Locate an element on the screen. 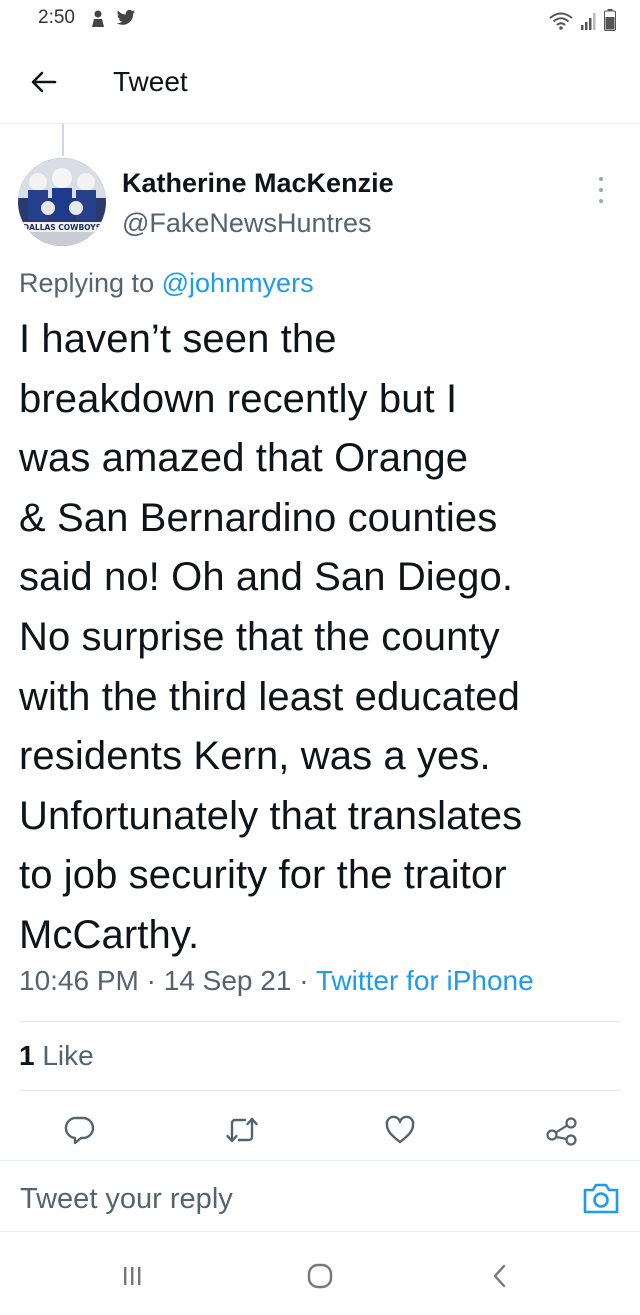 Image resolution: width=640 pixels, height=1315 pixels. like-count-number: 1 is located at coordinates (27, 1055).